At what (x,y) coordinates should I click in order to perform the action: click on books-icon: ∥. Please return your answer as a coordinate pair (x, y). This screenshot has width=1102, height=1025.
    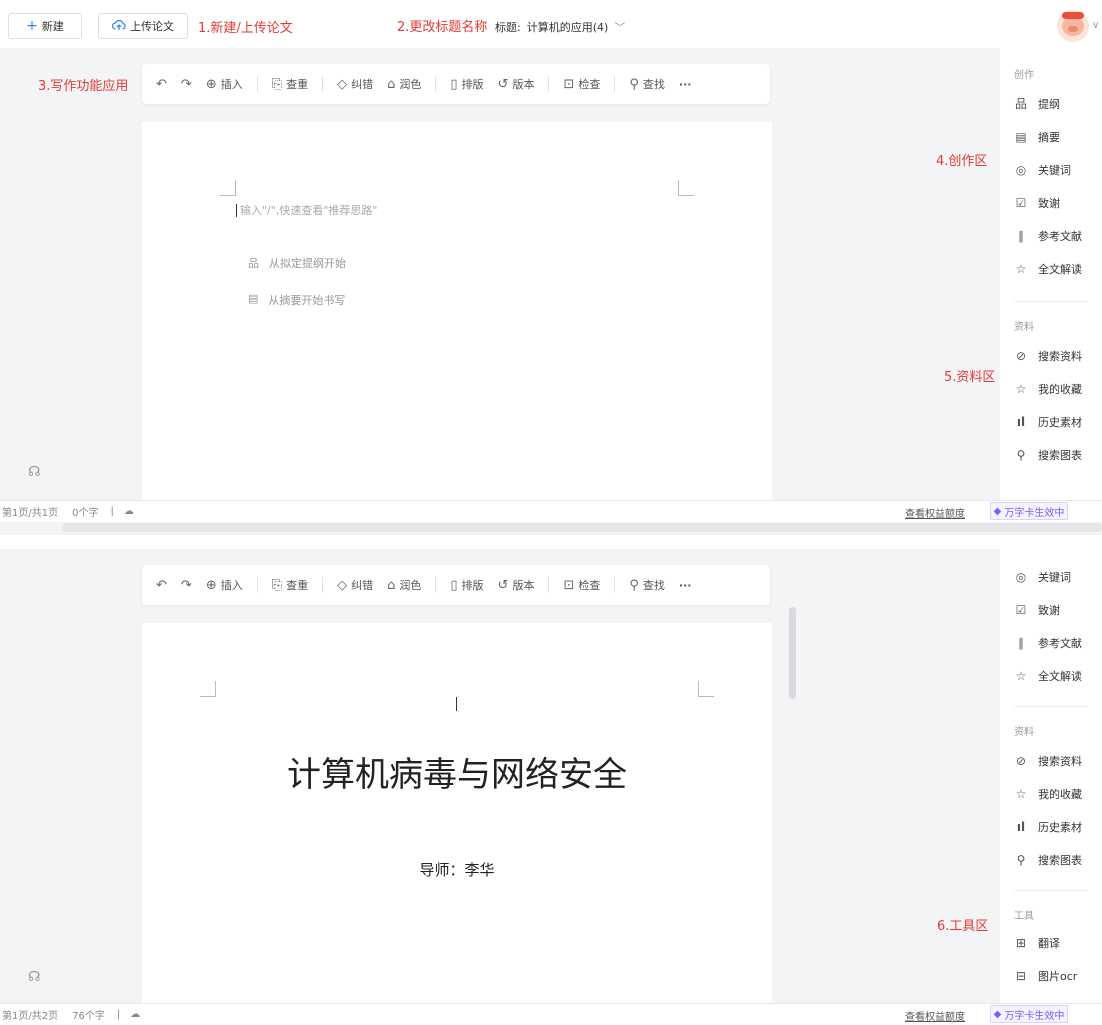
    Looking at the image, I should click on (1021, 642).